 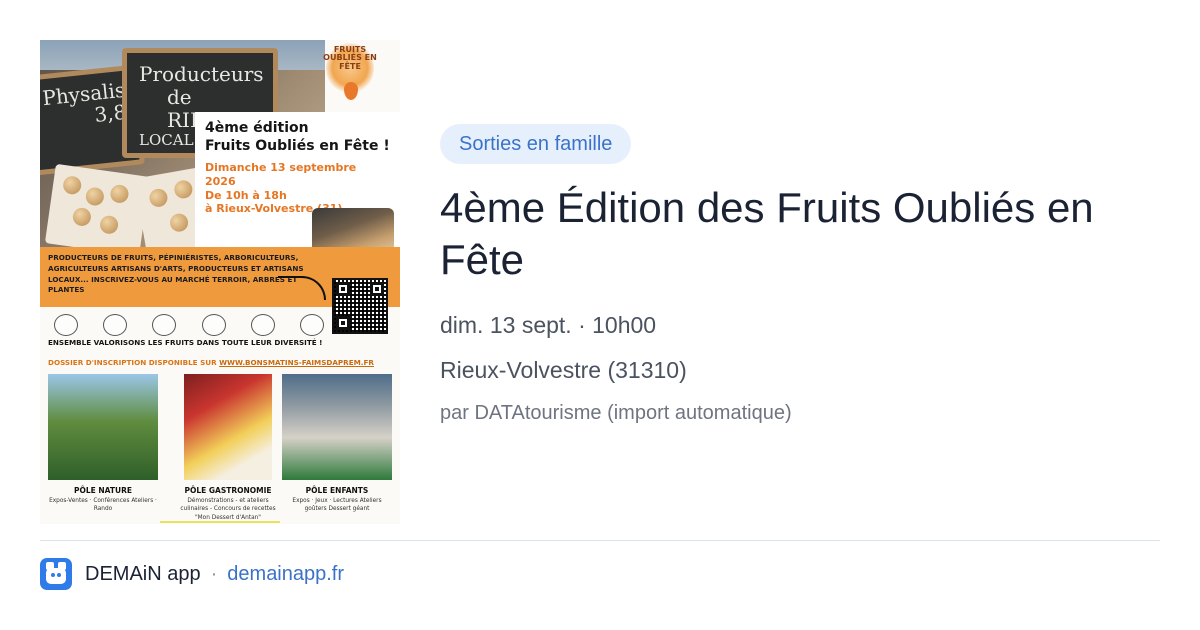 I want to click on pole-nature-photo, so click(x=103, y=427).